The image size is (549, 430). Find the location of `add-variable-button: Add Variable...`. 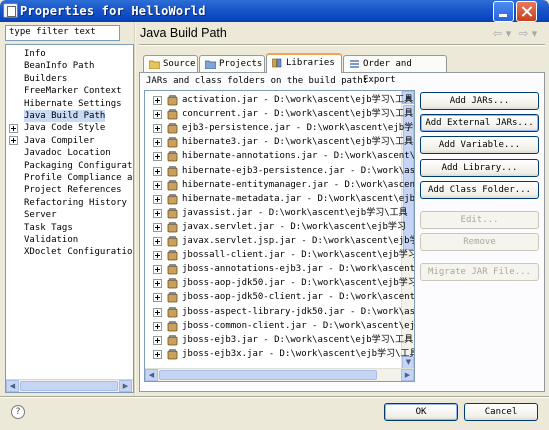

add-variable-button: Add Variable... is located at coordinates (479, 145).